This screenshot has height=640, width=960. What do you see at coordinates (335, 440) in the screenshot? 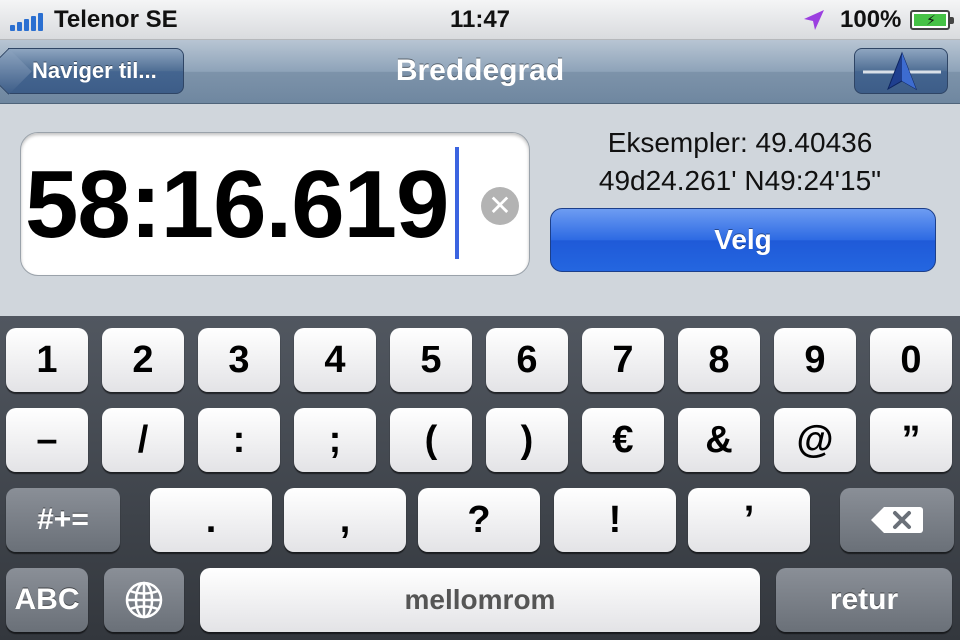
I see `key: ;` at bounding box center [335, 440].